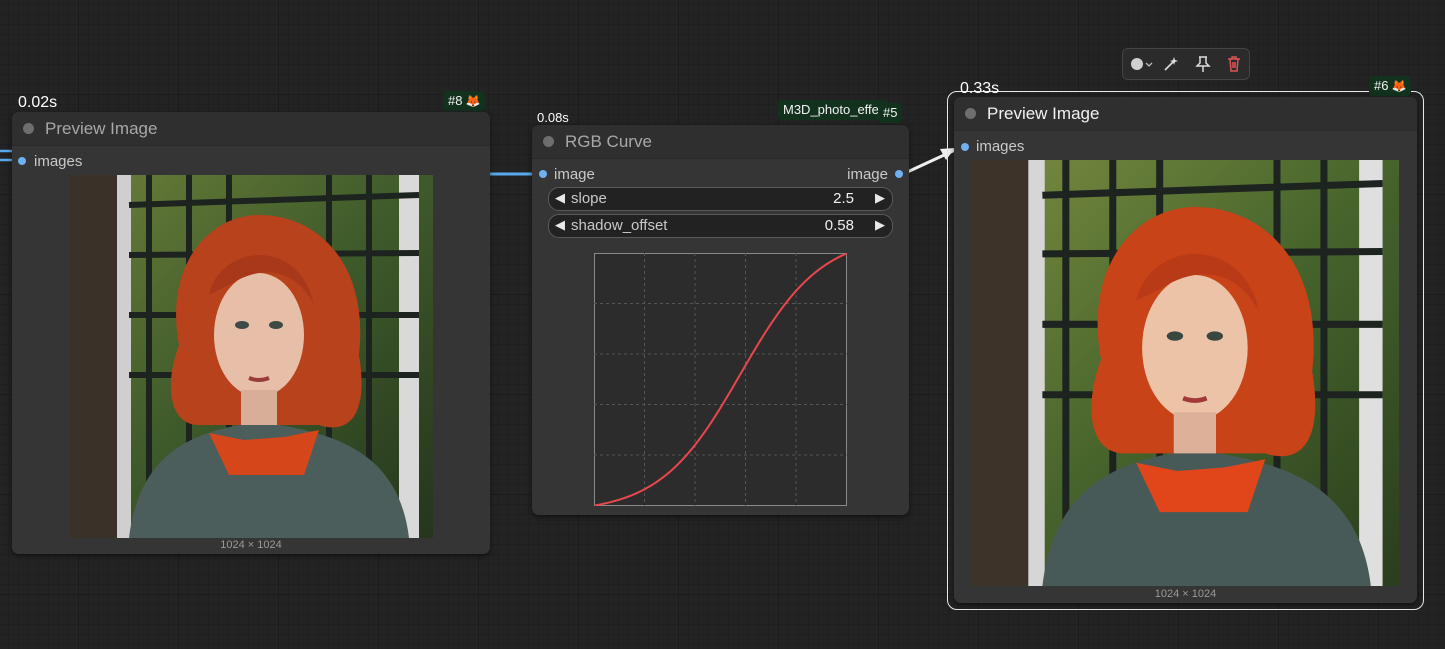 The height and width of the screenshot is (649, 1445). Describe the element at coordinates (455, 100) in the screenshot. I see `node-id-label: #8` at that location.